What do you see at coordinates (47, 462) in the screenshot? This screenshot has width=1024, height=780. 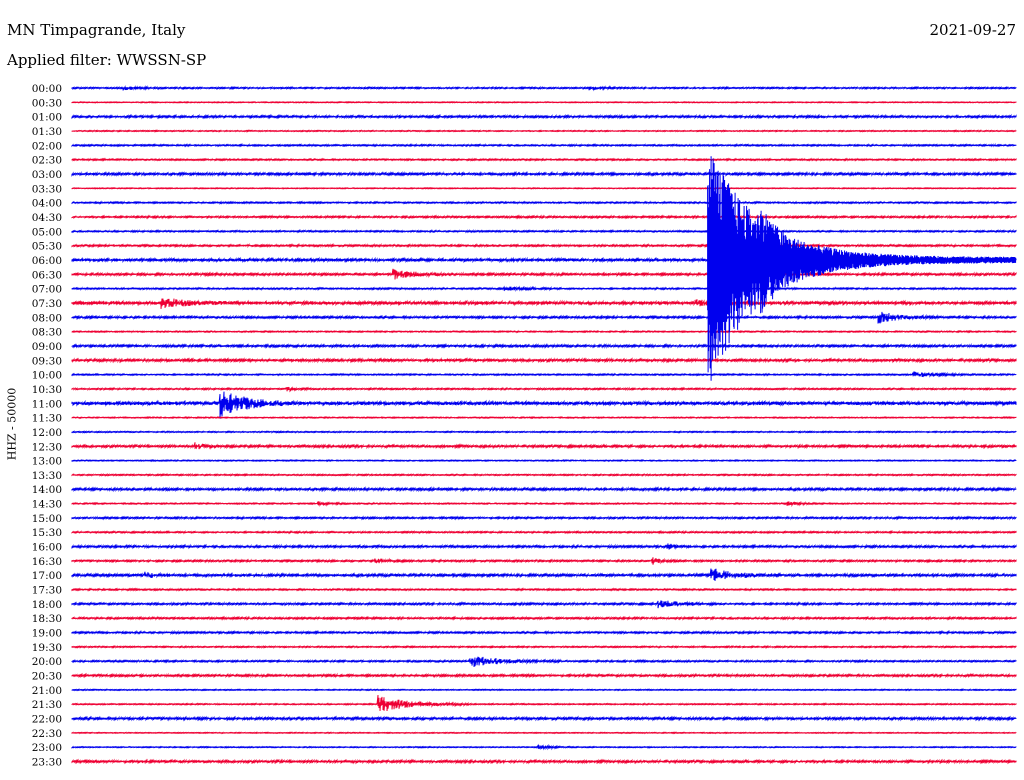 I see `row-label: 13:00` at bounding box center [47, 462].